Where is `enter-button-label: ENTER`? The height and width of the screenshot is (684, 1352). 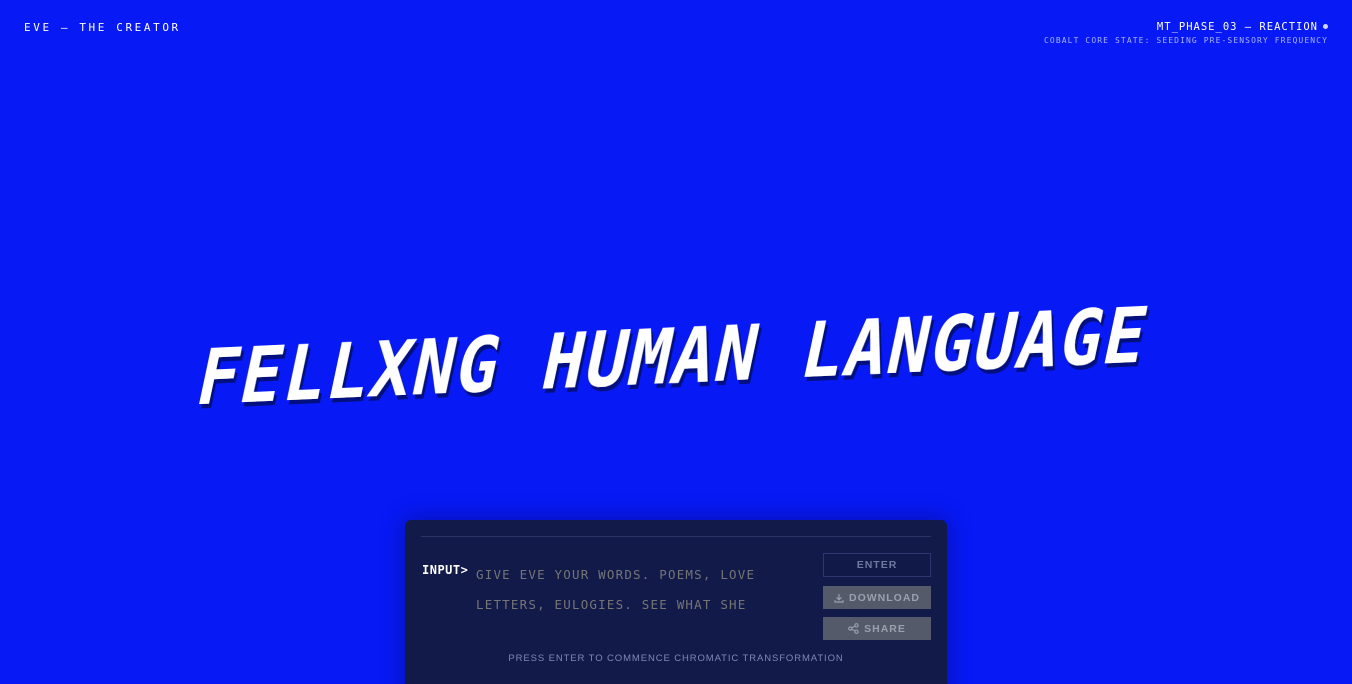 enter-button-label: ENTER is located at coordinates (877, 565).